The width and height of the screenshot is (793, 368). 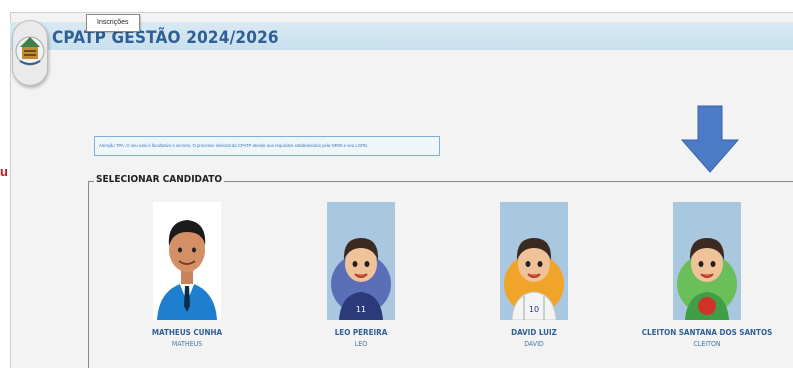 What do you see at coordinates (159, 179) in the screenshot?
I see `section-label: SELECIONAR CANDIDATO` at bounding box center [159, 179].